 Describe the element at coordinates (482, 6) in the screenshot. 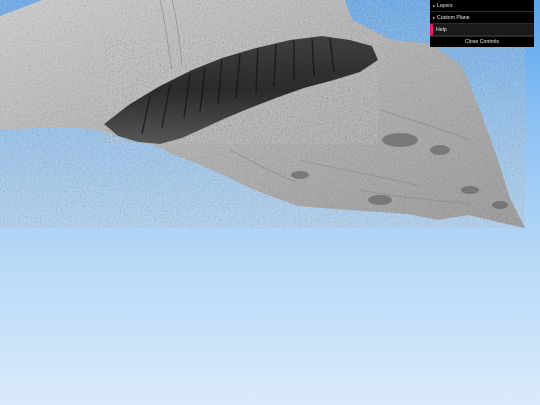

I see `layers-folder: ▸ Layers` at that location.